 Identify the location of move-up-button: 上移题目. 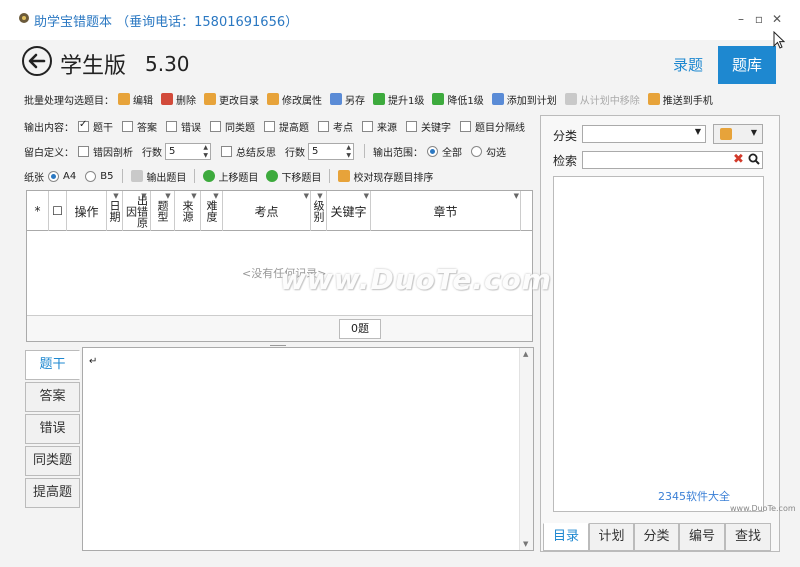
(230, 176).